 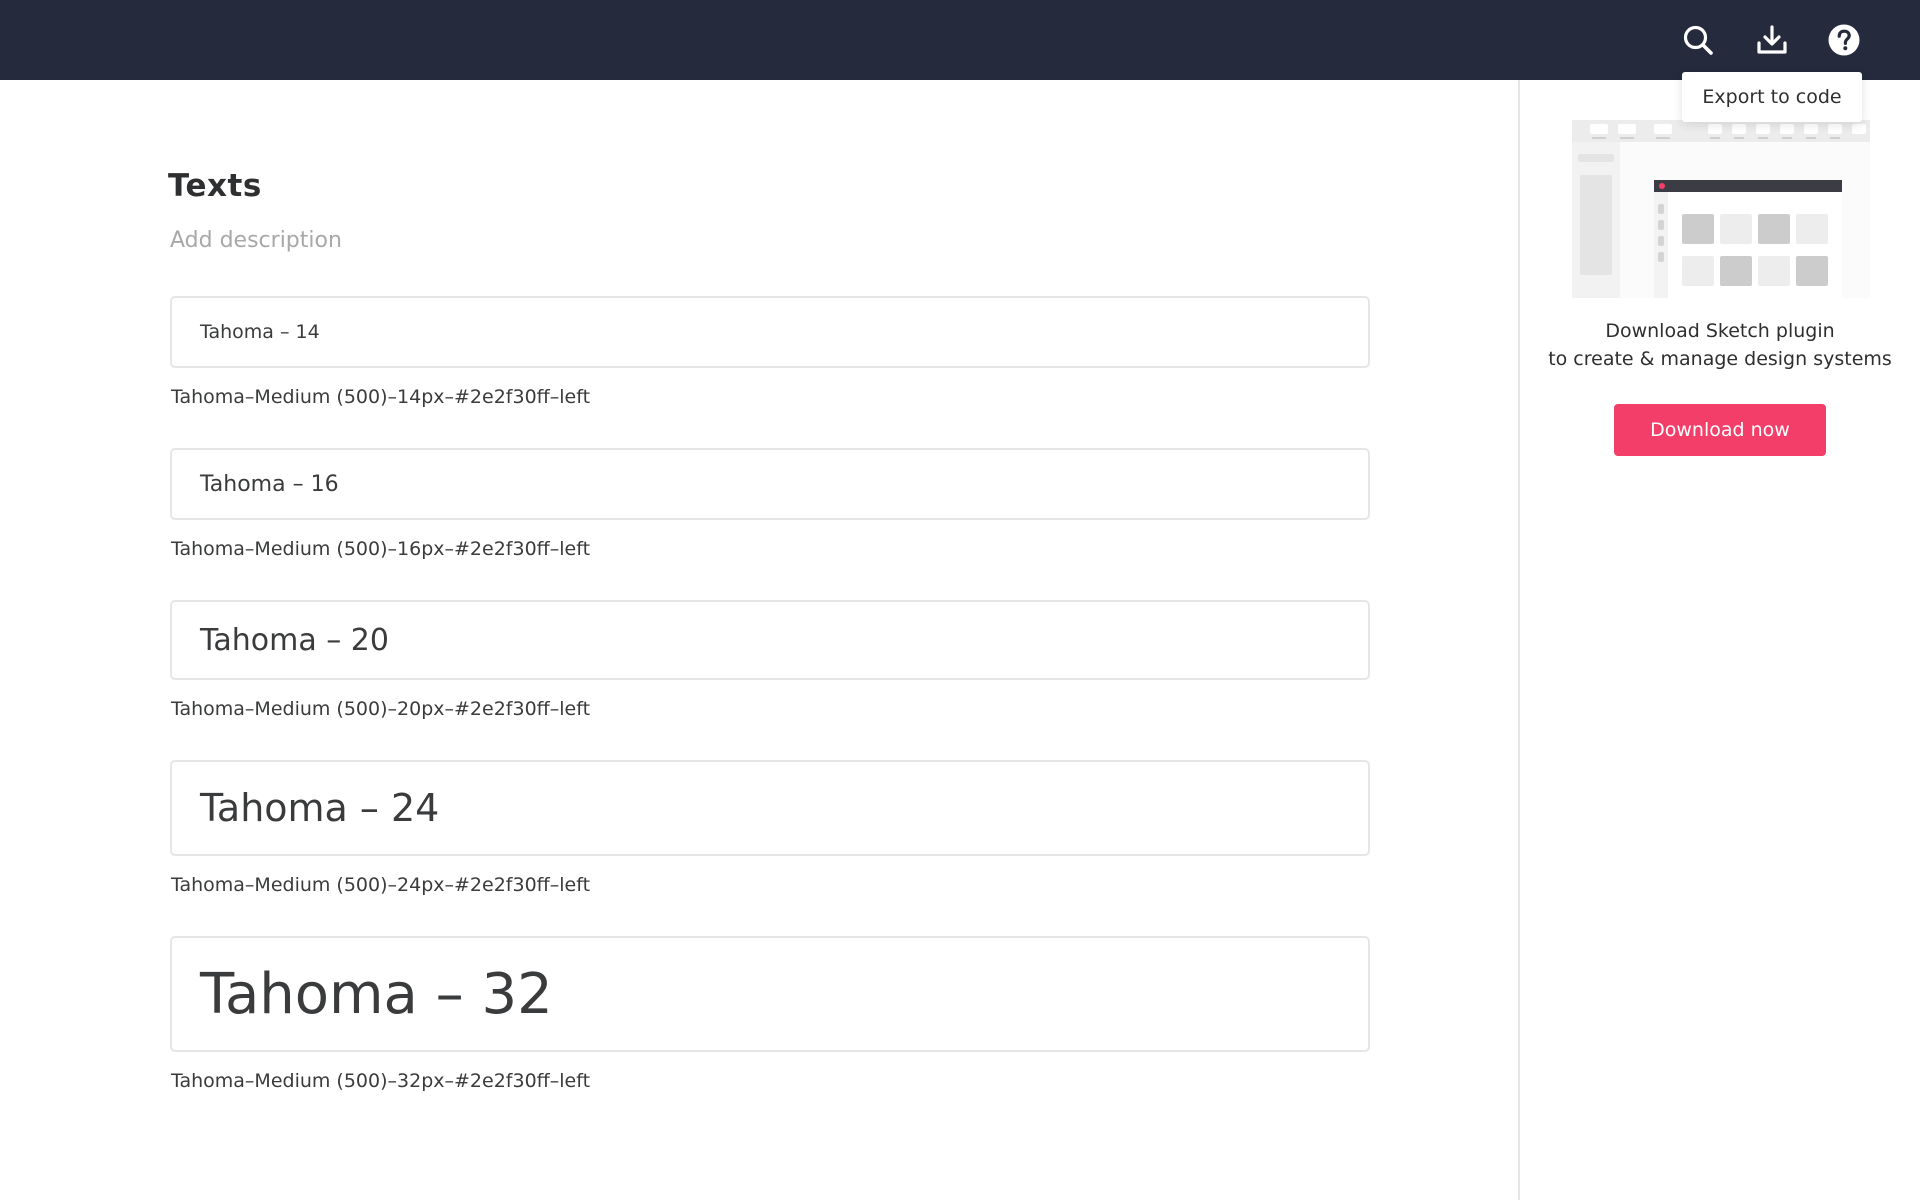 I want to click on text-style-card: Tahoma – 16, so click(x=770, y=484).